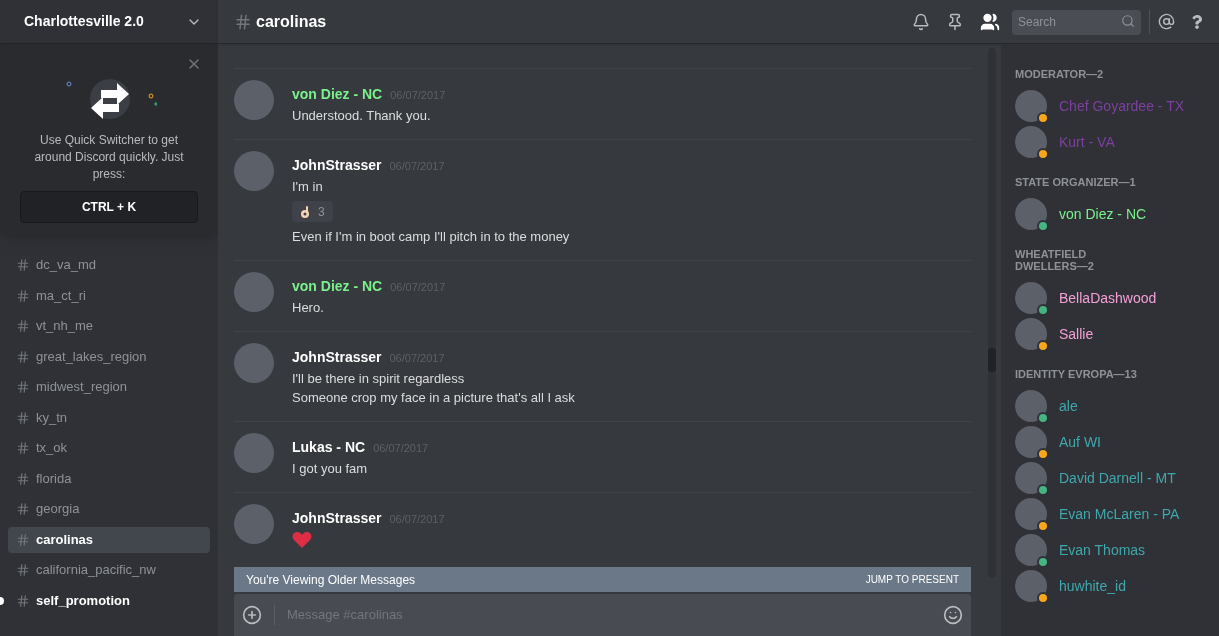 This screenshot has width=1219, height=636. What do you see at coordinates (291, 21) in the screenshot?
I see `channel-title: carolinas` at bounding box center [291, 21].